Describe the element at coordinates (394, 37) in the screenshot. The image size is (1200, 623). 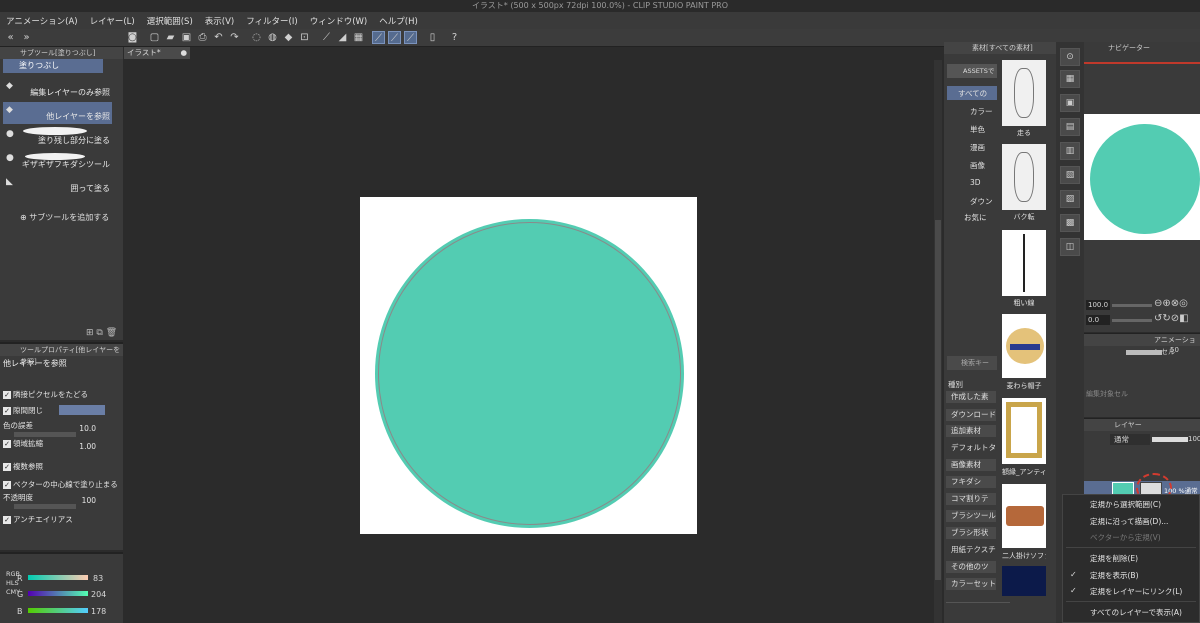
I see `snap-curve-icon: ⟋` at that location.